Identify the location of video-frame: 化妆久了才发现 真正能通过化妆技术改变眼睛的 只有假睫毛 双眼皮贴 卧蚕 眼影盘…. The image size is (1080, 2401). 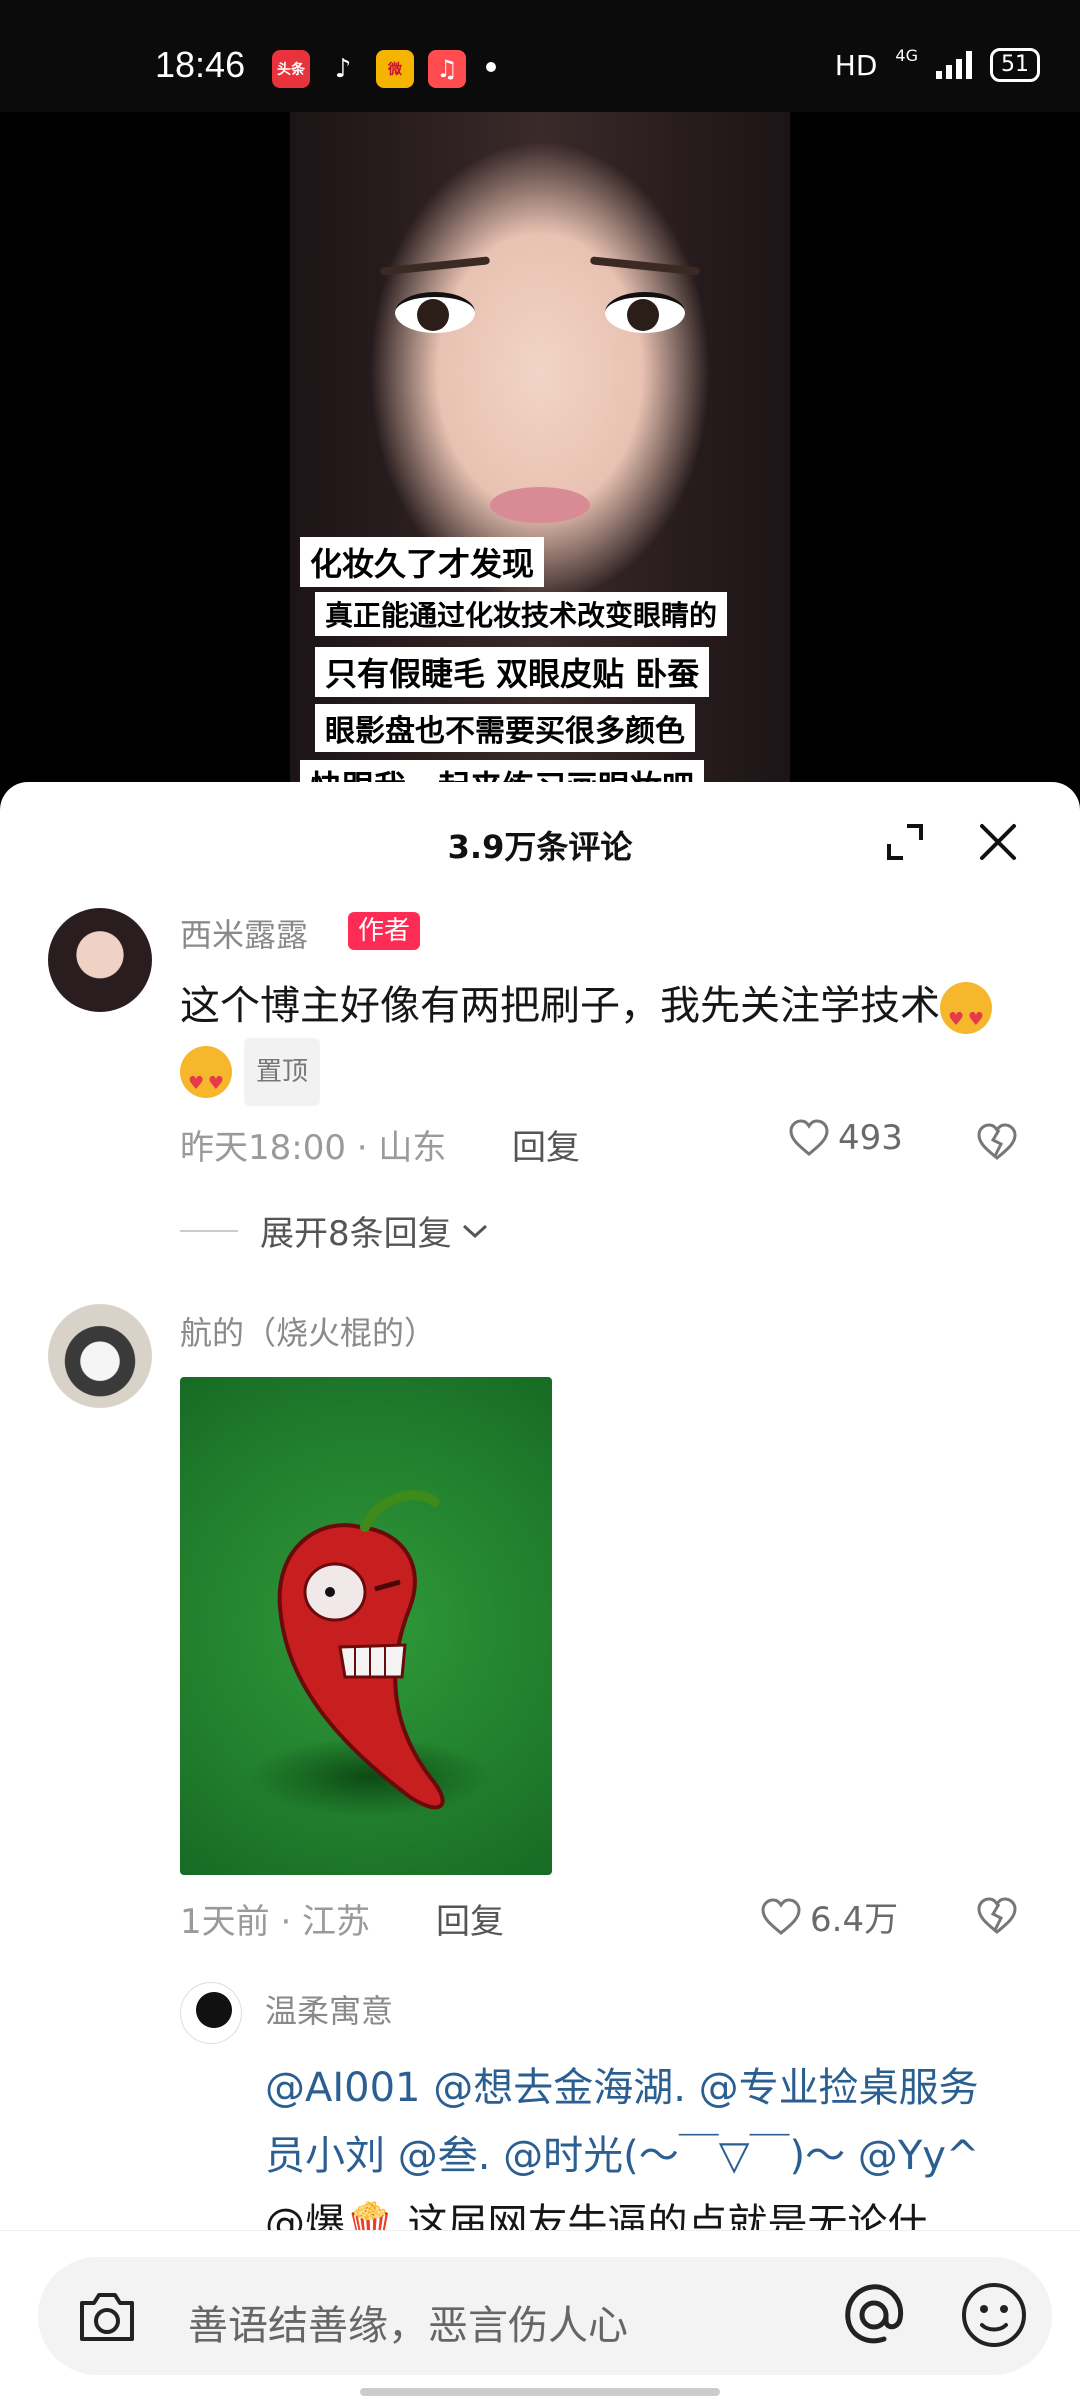
(540, 452).